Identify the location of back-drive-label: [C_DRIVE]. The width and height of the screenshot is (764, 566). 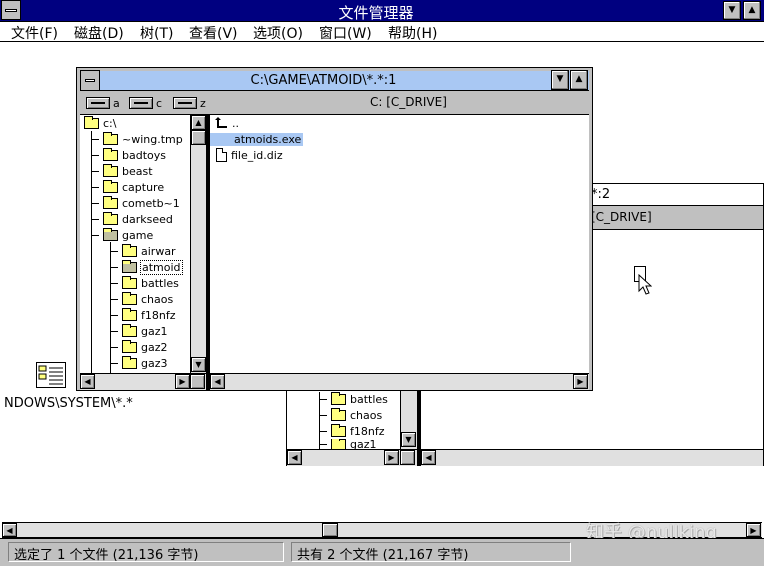
(621, 217).